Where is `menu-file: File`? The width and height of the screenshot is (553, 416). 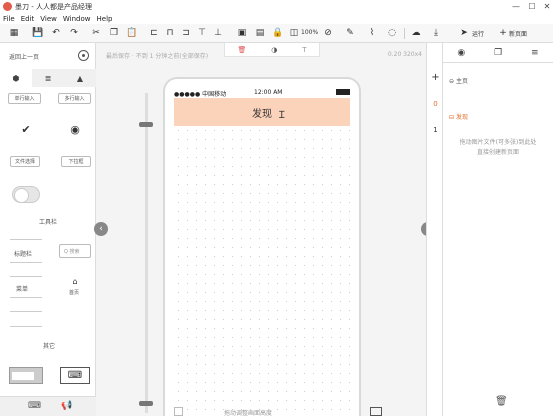
menu-file: File is located at coordinates (9, 19).